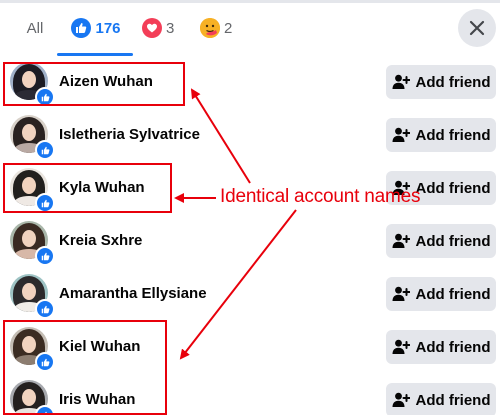 This screenshot has width=500, height=415. I want to click on tab-like: 176, so click(96, 28).